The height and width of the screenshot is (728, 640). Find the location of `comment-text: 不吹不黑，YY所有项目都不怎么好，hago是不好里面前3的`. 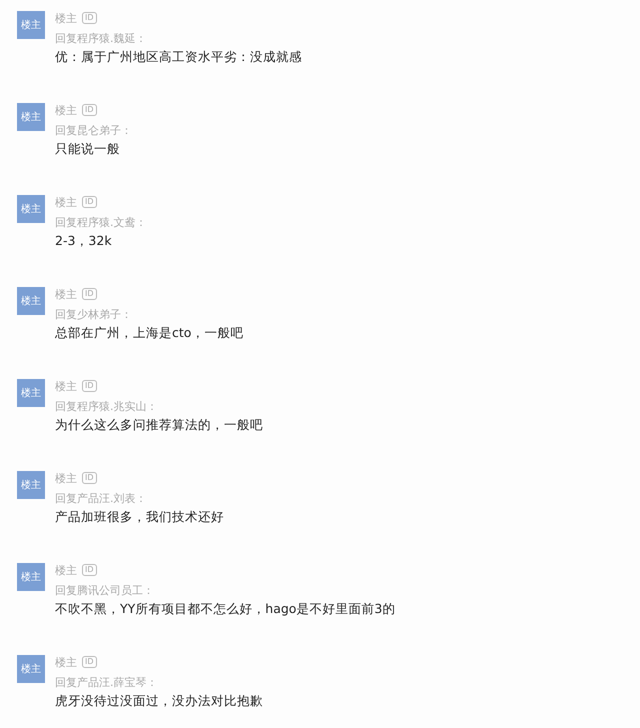

comment-text: 不吹不黑，YY所有项目都不怎么好，hago是不好里面前3的 is located at coordinates (225, 609).